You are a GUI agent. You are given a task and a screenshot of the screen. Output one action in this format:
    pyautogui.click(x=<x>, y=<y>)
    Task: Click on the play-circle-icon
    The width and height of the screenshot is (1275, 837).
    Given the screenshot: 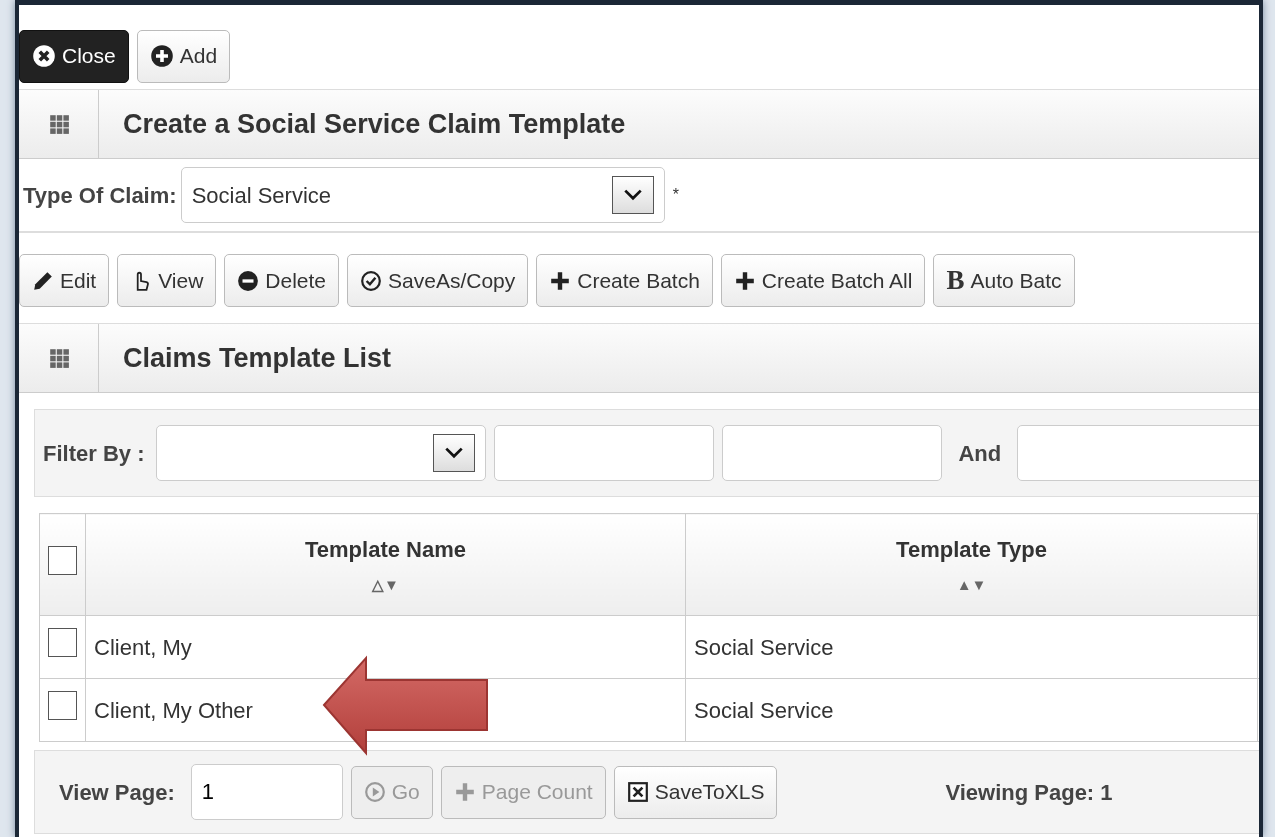 What is the action you would take?
    pyautogui.click(x=374, y=792)
    